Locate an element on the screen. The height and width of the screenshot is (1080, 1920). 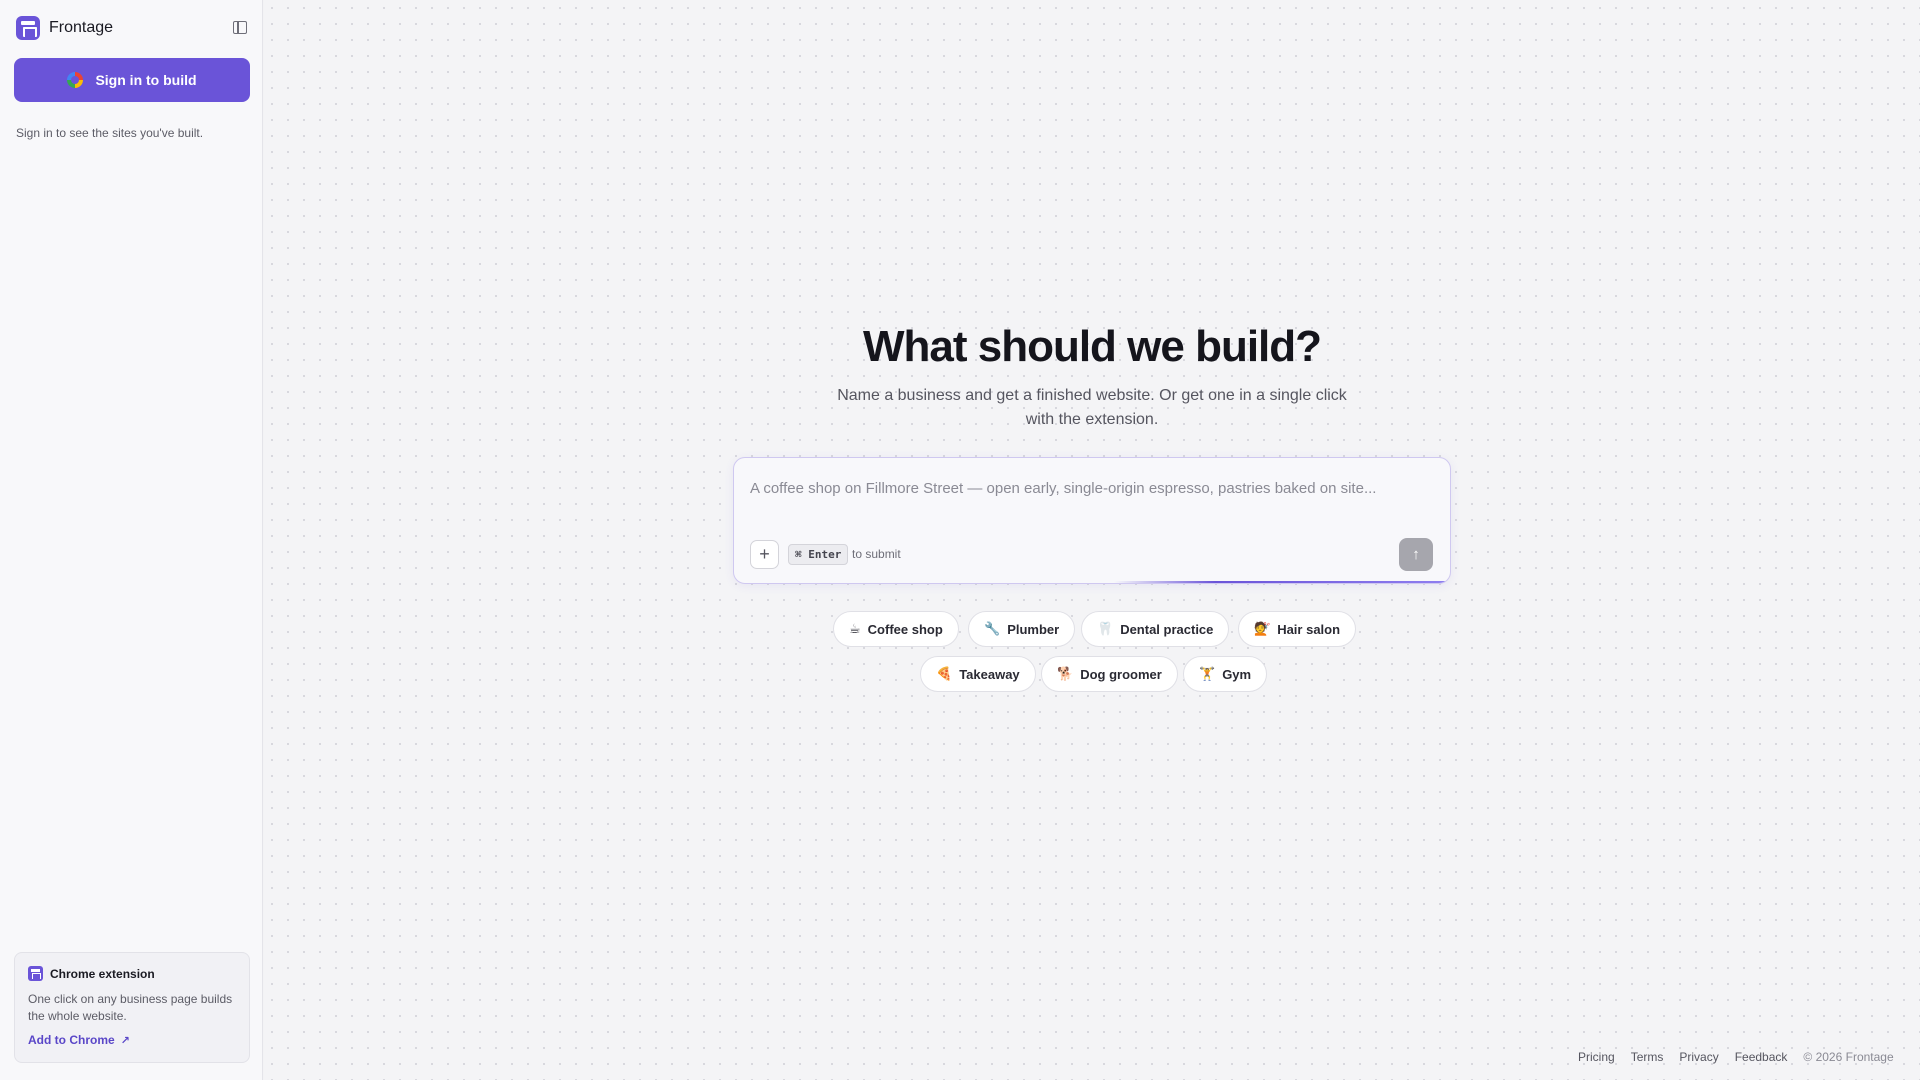
sign-in-button-label: Sign in to build is located at coordinates (146, 80).